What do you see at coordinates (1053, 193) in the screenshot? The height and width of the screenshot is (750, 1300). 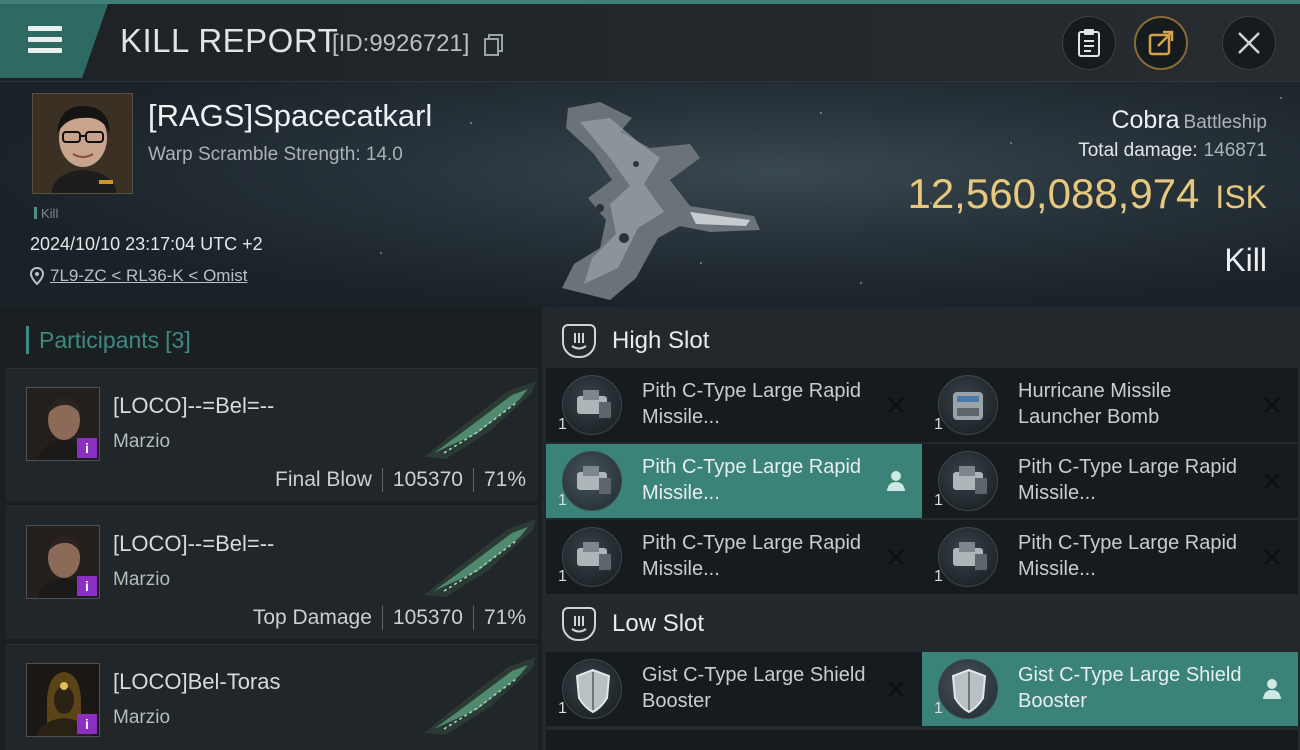 I see `isk-amount: 12,560,088,974` at bounding box center [1053, 193].